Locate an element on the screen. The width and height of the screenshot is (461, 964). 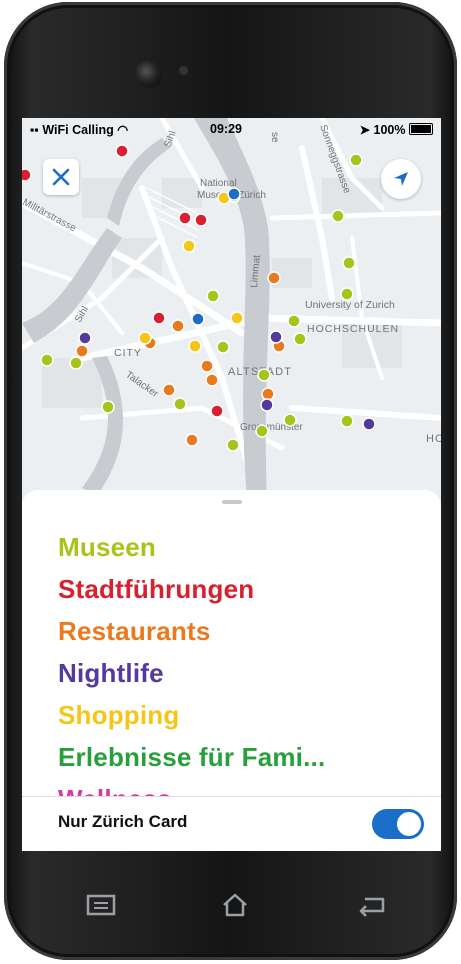
locate-button is located at coordinates (401, 179).